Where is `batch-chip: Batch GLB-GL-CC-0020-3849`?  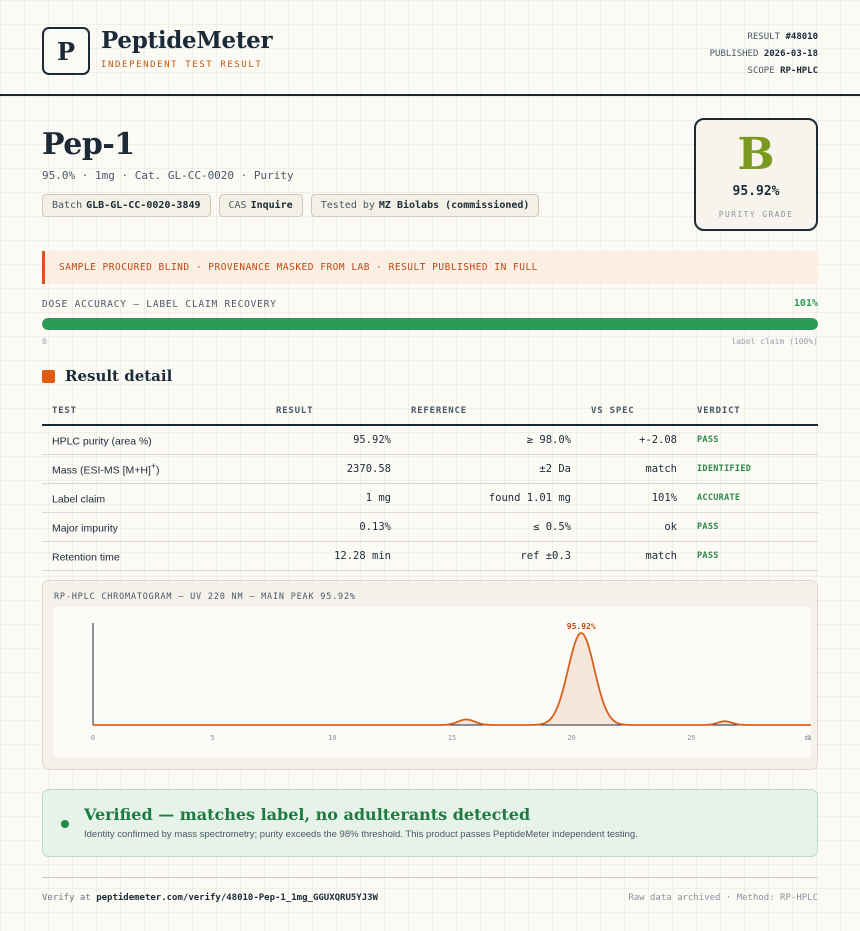 batch-chip: Batch GLB-GL-CC-0020-3849 is located at coordinates (126, 205).